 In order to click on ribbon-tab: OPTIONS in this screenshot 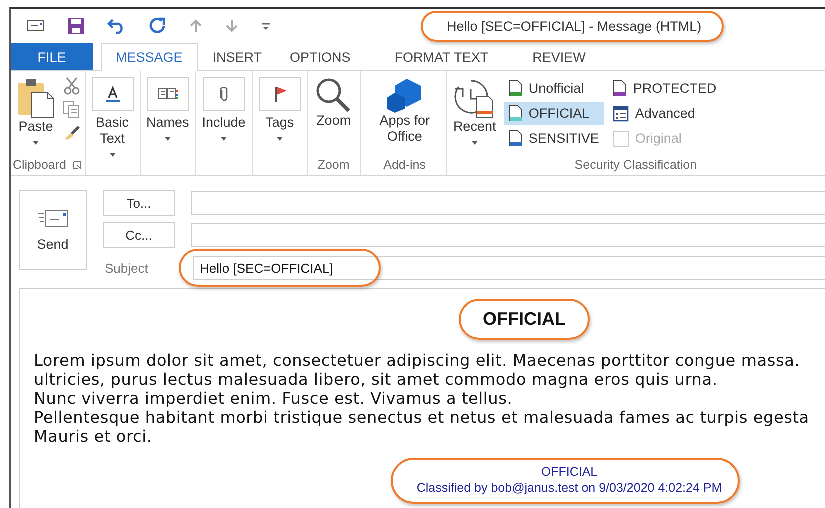, I will do `click(320, 56)`.